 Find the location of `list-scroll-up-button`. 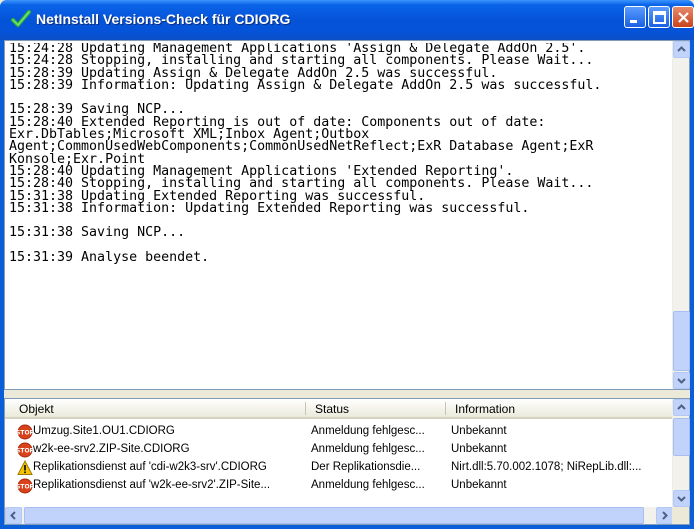

list-scroll-up-button is located at coordinates (681, 407).